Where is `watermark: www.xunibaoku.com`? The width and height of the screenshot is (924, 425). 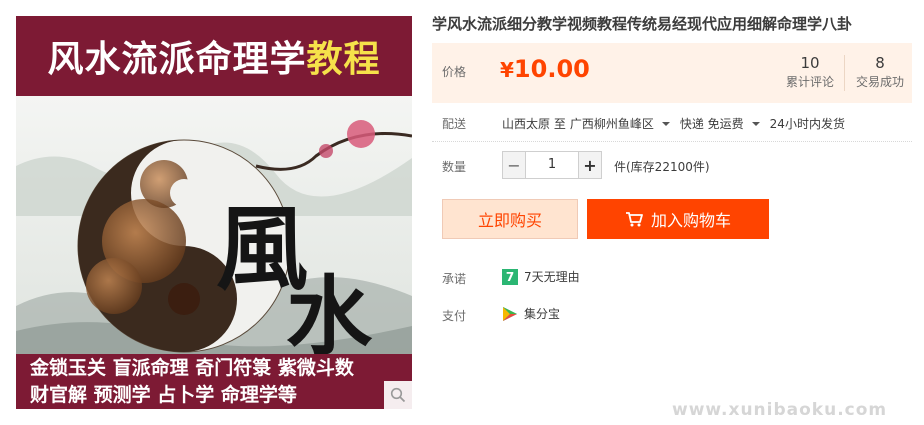 watermark: www.xunibaoku.com is located at coordinates (780, 410).